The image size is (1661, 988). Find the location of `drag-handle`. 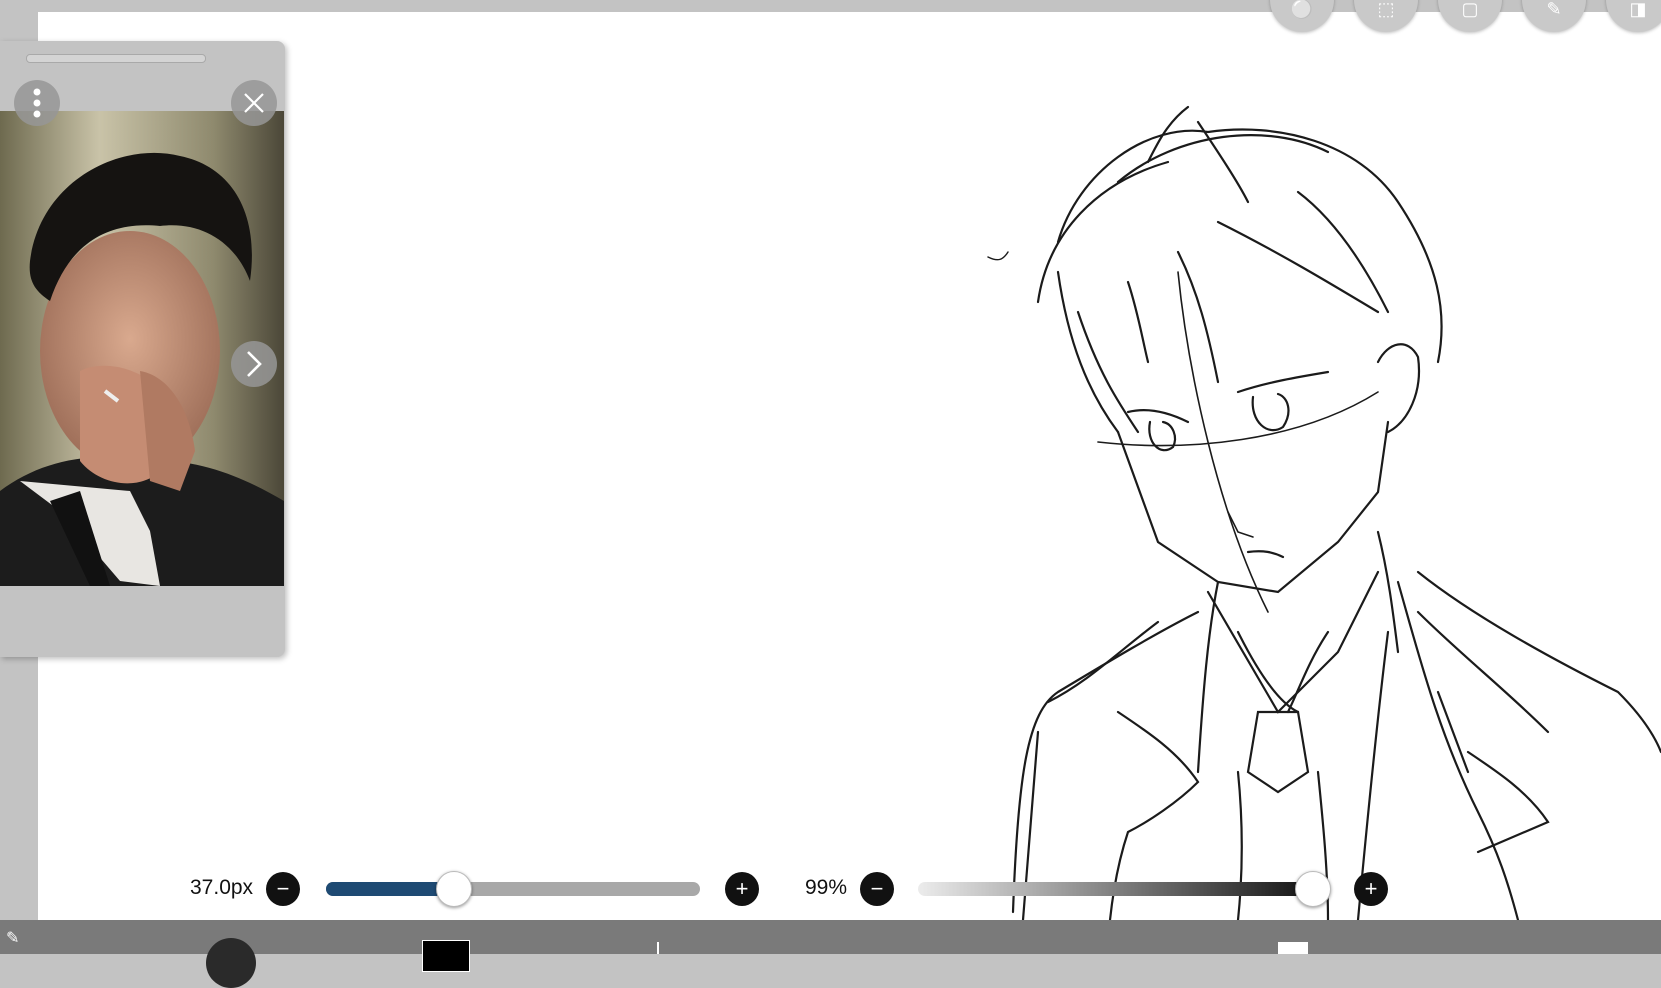

drag-handle is located at coordinates (116, 58).